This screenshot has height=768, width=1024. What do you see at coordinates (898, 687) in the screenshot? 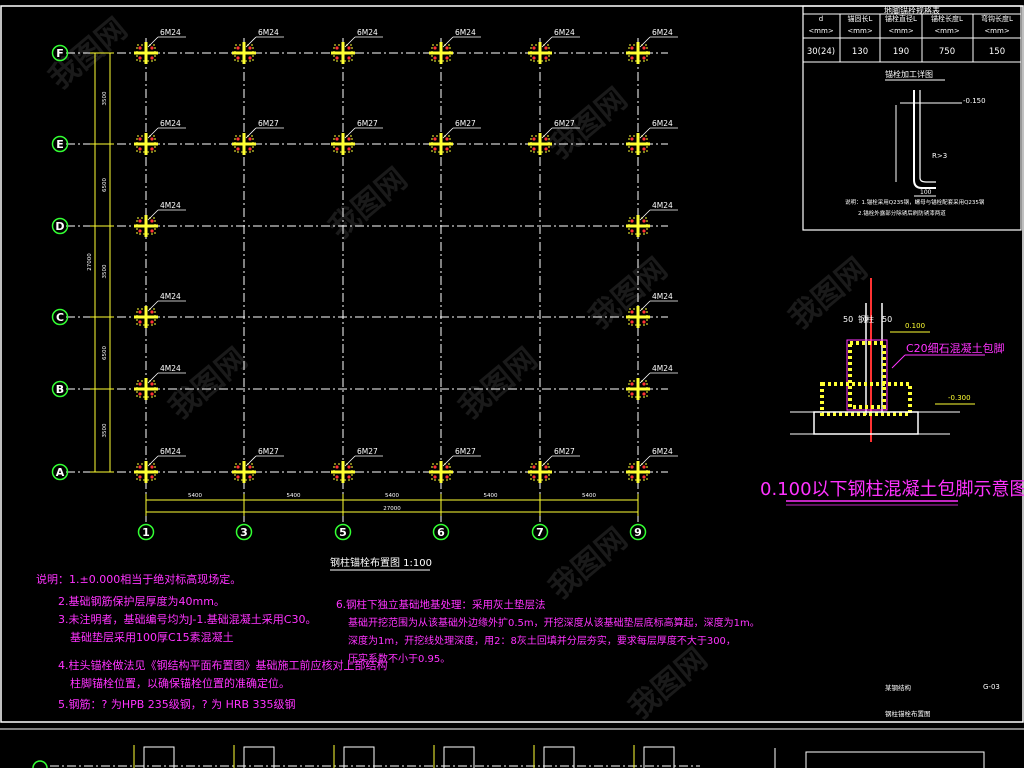
I see `title-block-name: 某钢结构` at bounding box center [898, 687].